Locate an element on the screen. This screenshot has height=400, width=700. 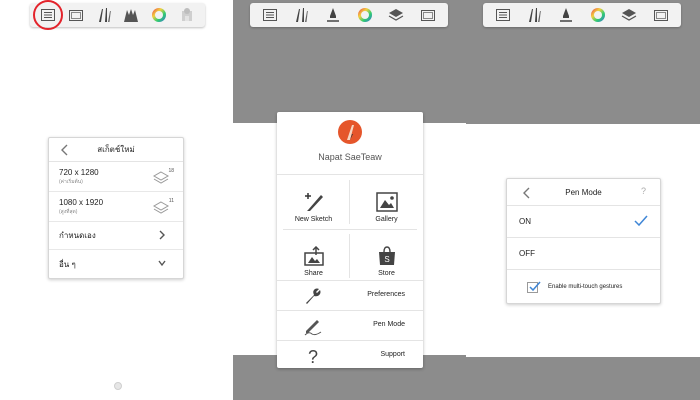
question-icon: ? is located at coordinates (313, 356).